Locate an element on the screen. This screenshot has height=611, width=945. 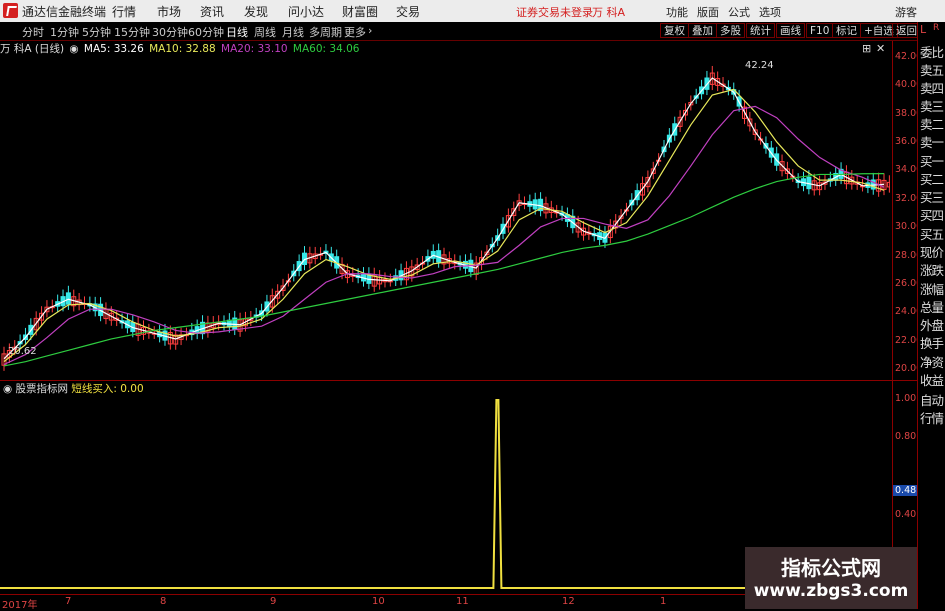
login-notice: 证券交易未登录 is located at coordinates (554, 12).